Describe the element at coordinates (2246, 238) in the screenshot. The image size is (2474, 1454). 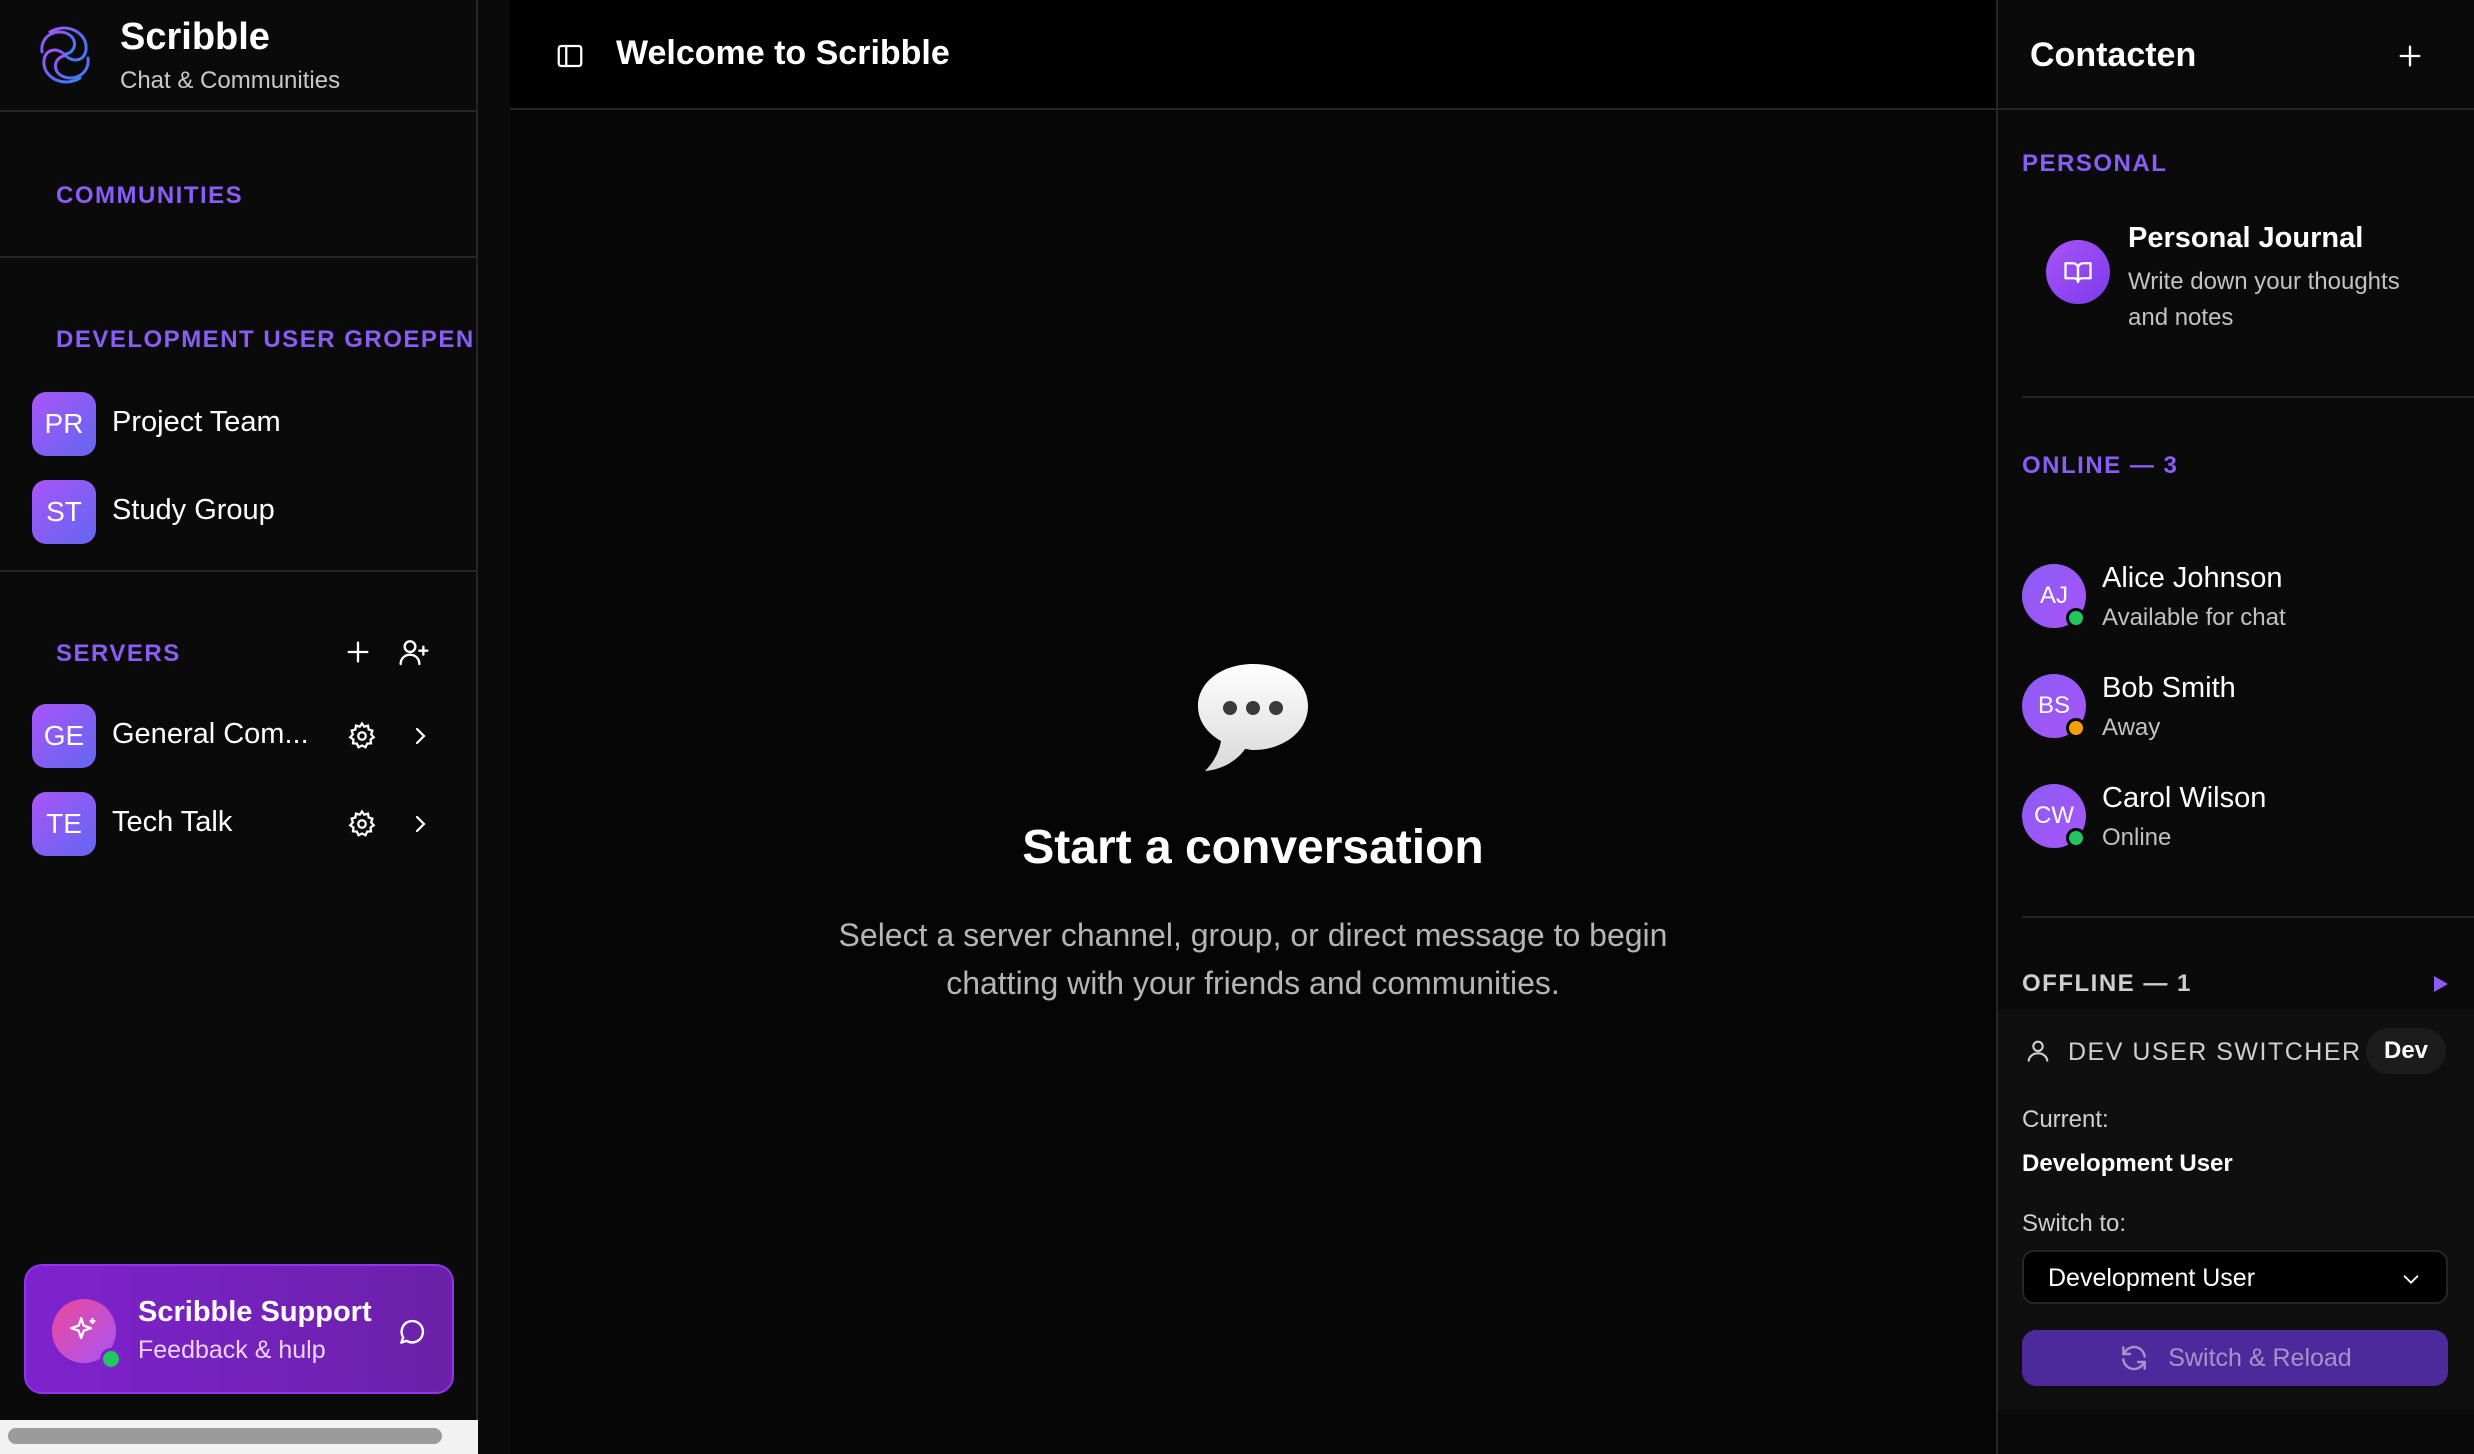
I see `journal-title: Personal Journal` at that location.